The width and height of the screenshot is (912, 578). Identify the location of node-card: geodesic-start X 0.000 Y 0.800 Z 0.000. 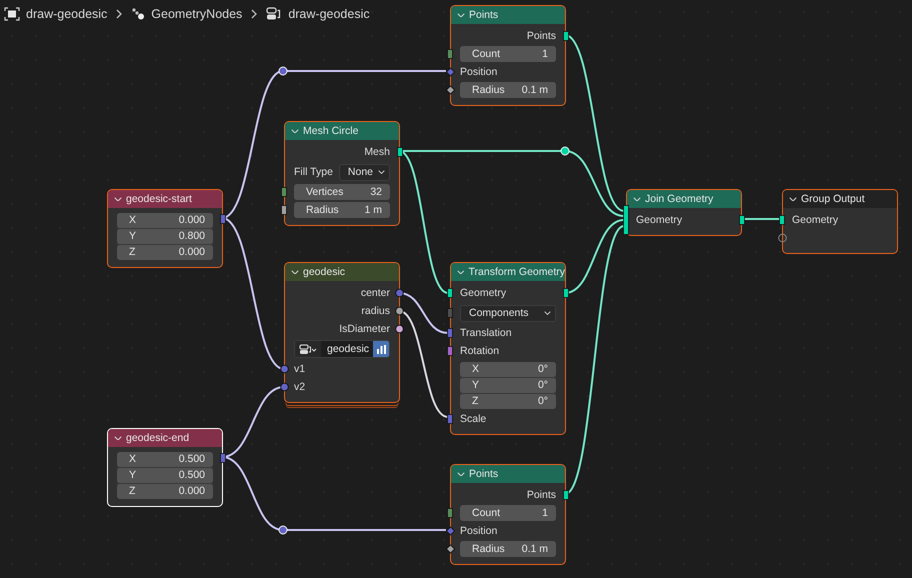
(165, 228).